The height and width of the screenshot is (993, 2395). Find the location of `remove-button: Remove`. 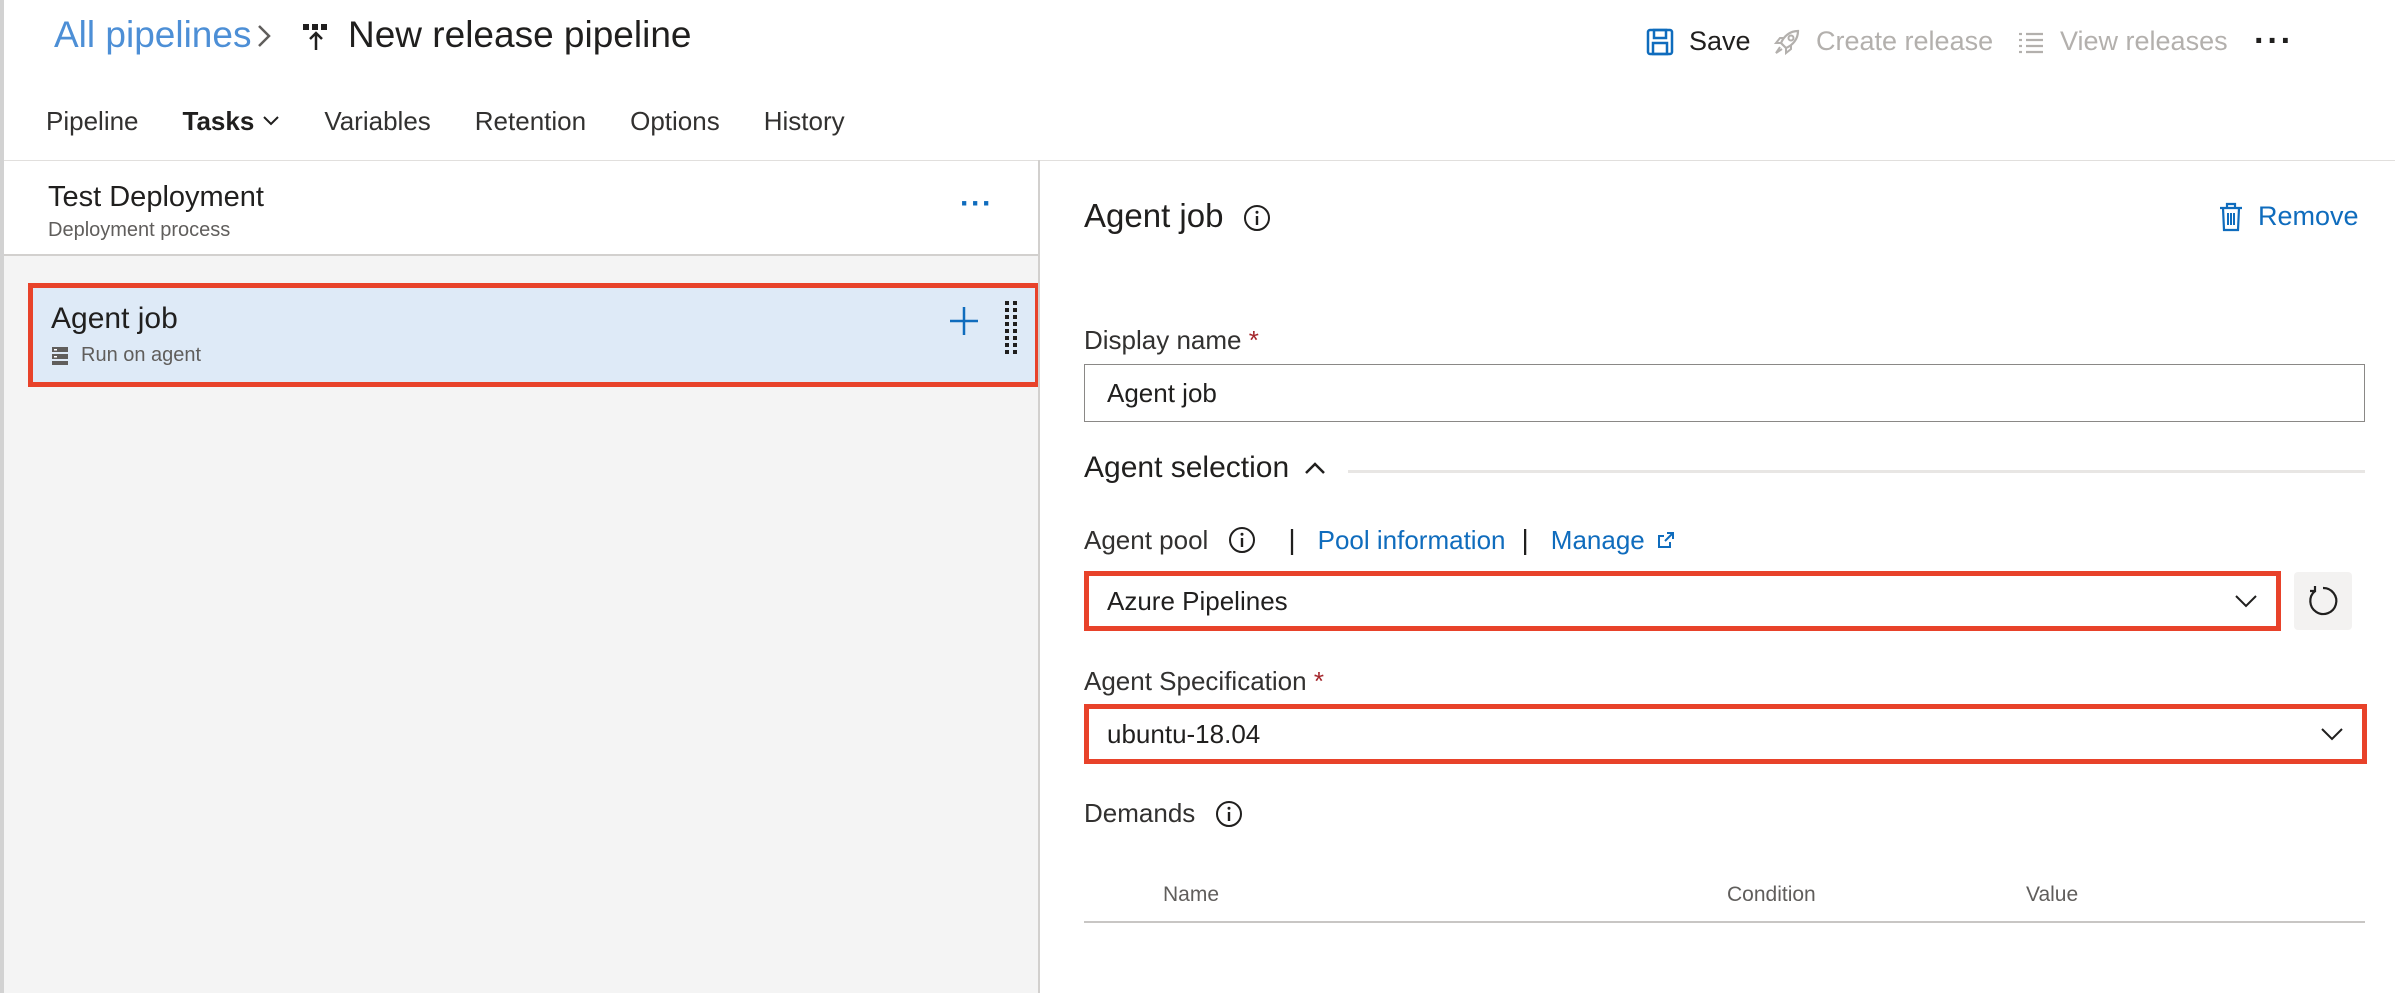

remove-button: Remove is located at coordinates (2288, 216).